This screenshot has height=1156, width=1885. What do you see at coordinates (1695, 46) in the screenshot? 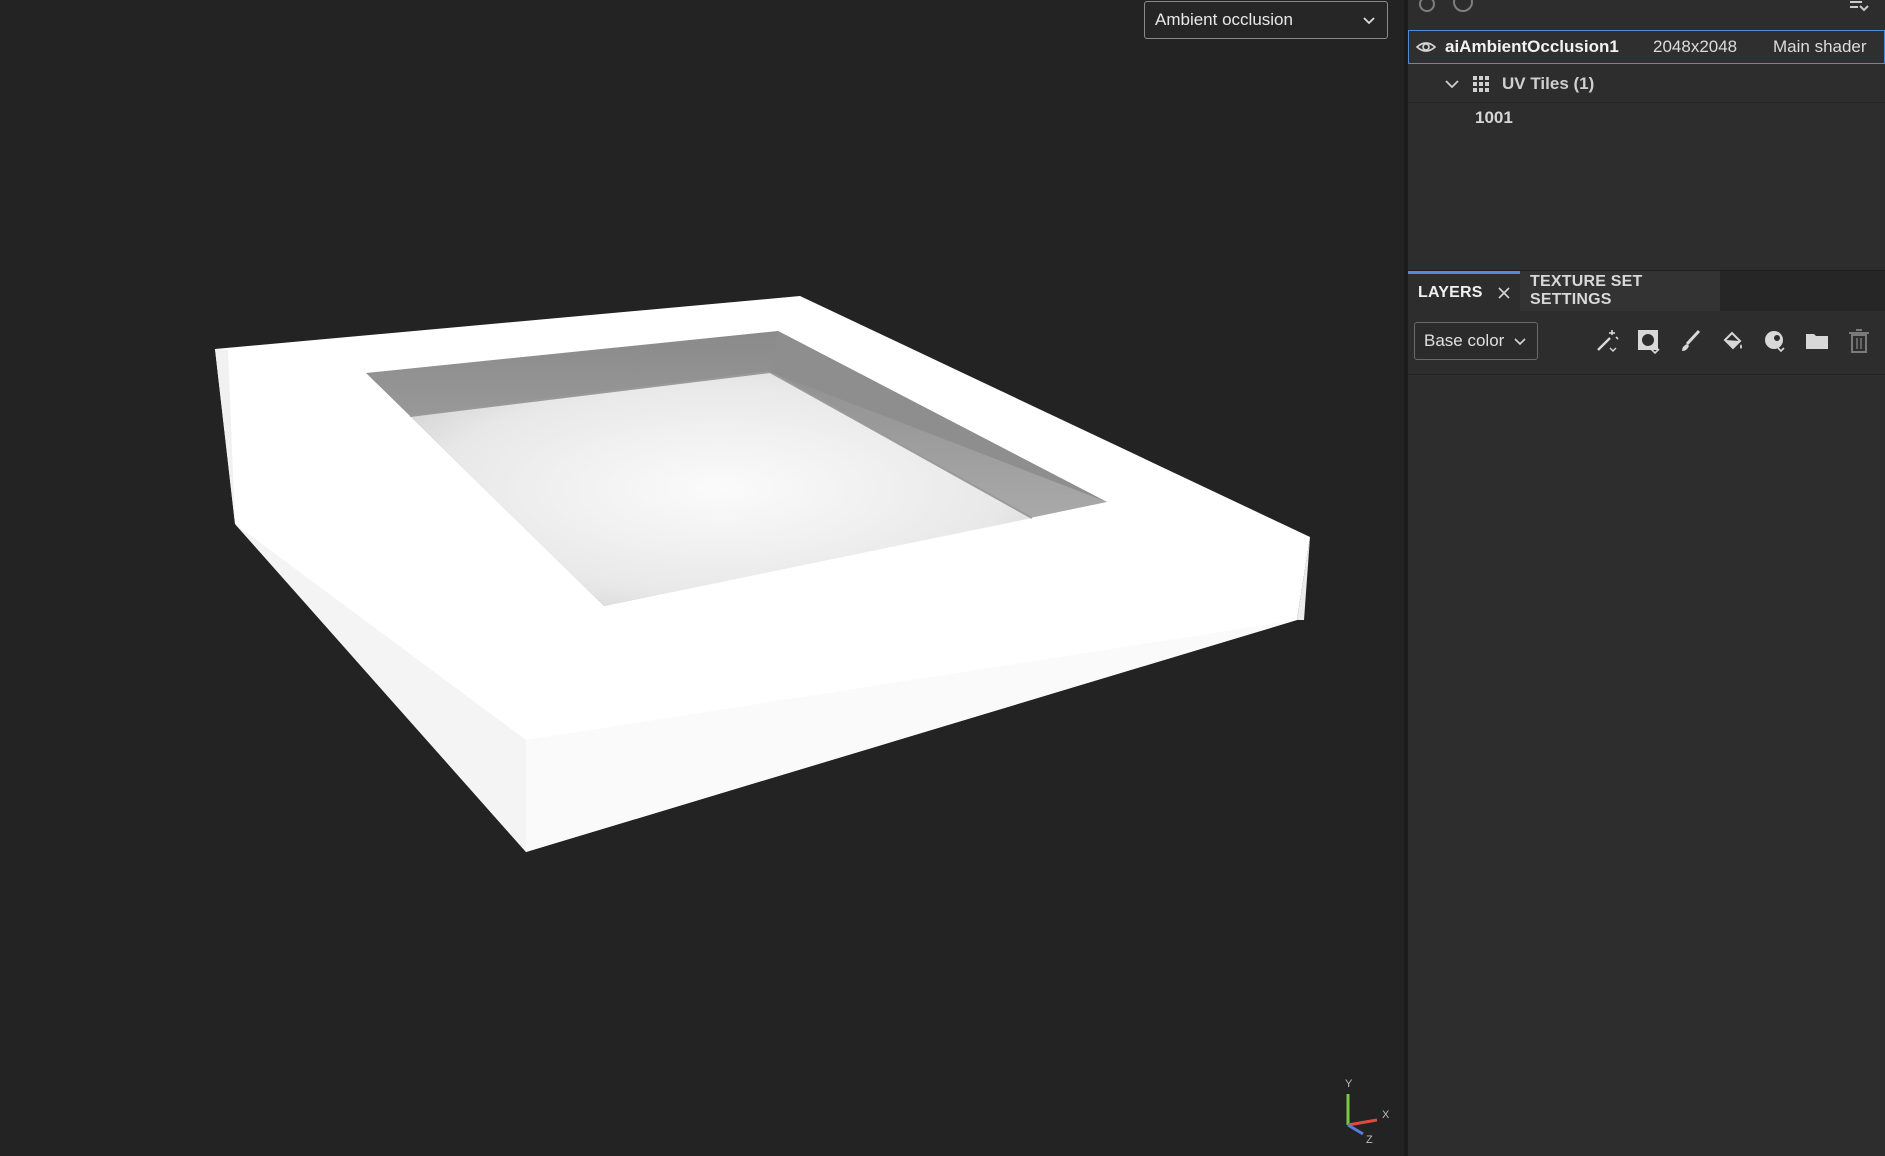
I see `texture-set-resolution: 2048x2048` at bounding box center [1695, 46].